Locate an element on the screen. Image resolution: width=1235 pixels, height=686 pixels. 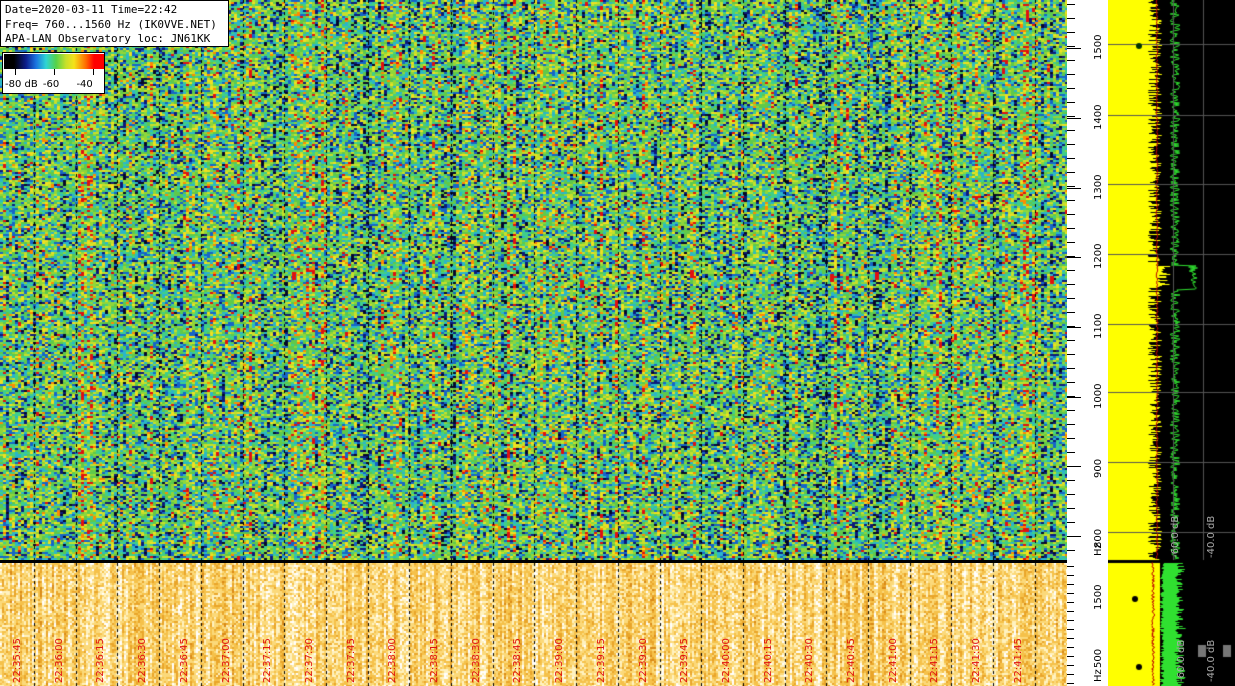
time-label: 22:40:30 is located at coordinates (810, 660).